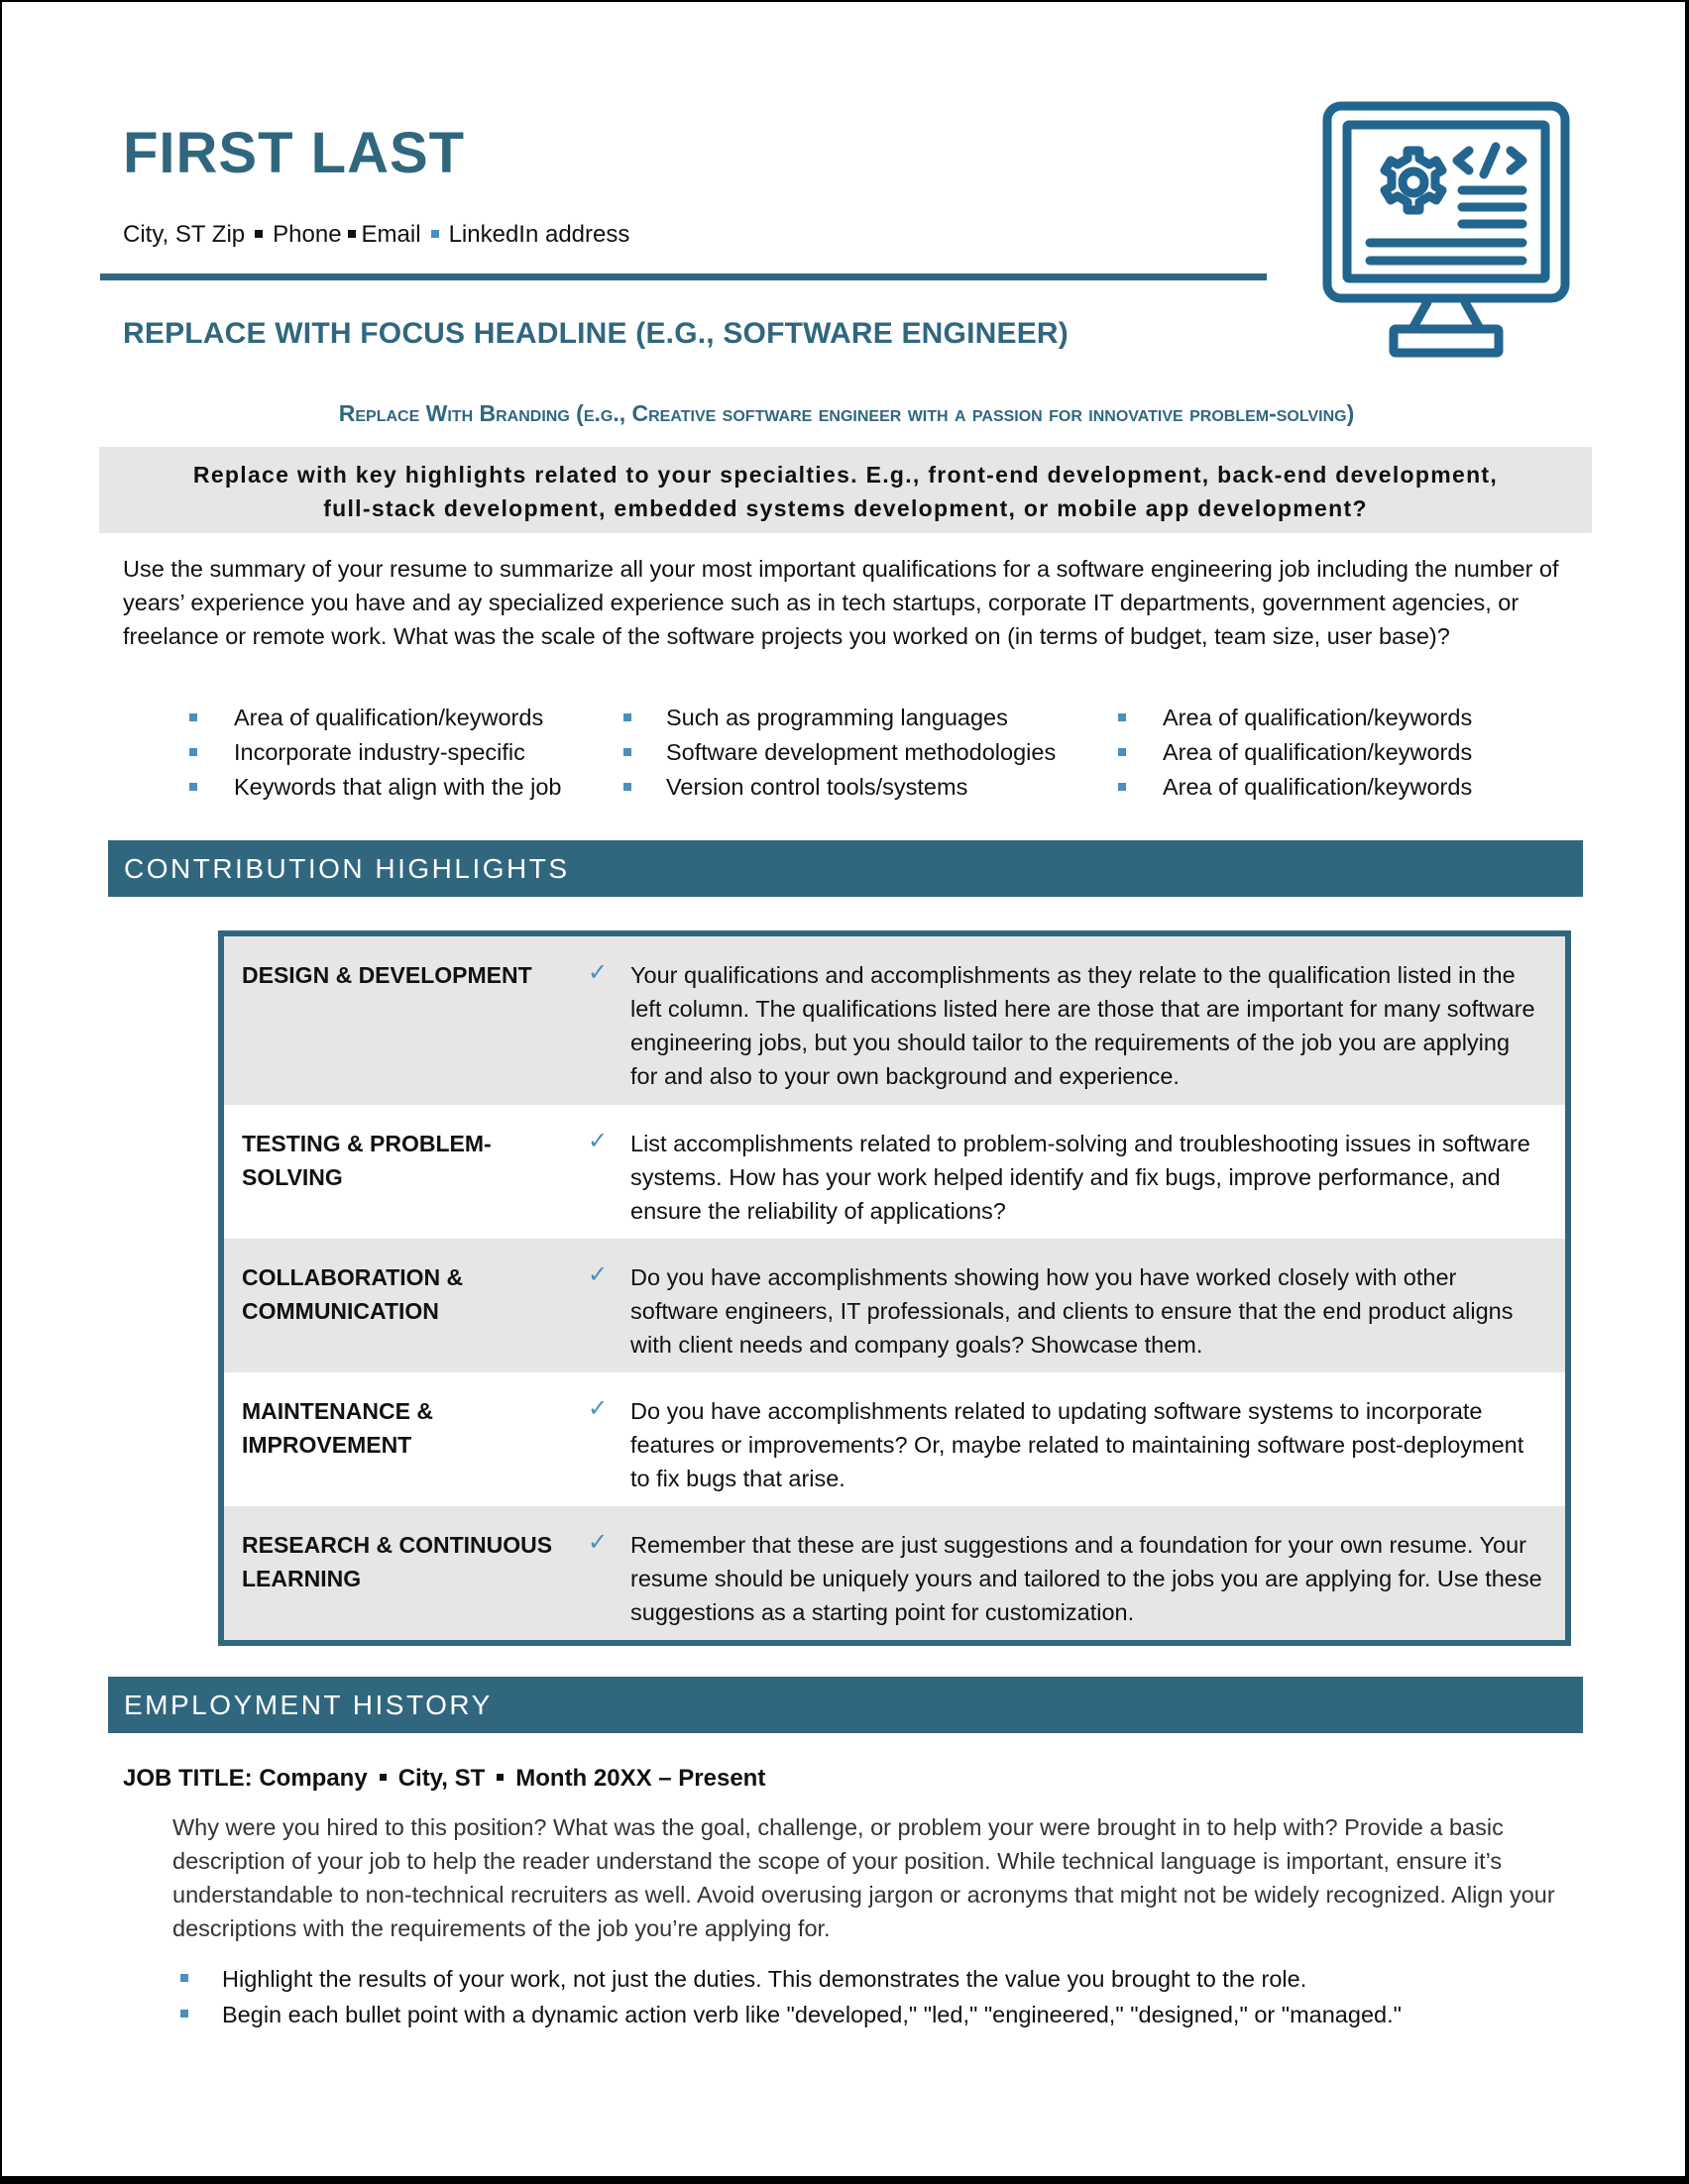 This screenshot has height=2184, width=1689. What do you see at coordinates (861, 752) in the screenshot?
I see `keyword-item: Software development methodologies` at bounding box center [861, 752].